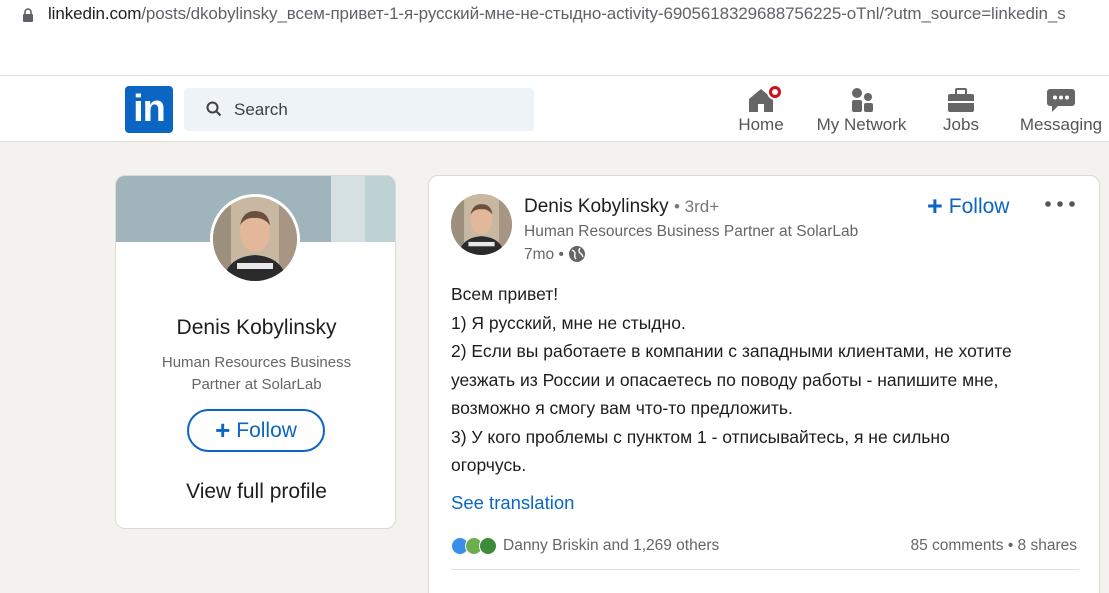 This screenshot has width=1109, height=593. What do you see at coordinates (554, 109) in the screenshot?
I see `global-nav: in Search Home My Network Jobs Messaging` at bounding box center [554, 109].